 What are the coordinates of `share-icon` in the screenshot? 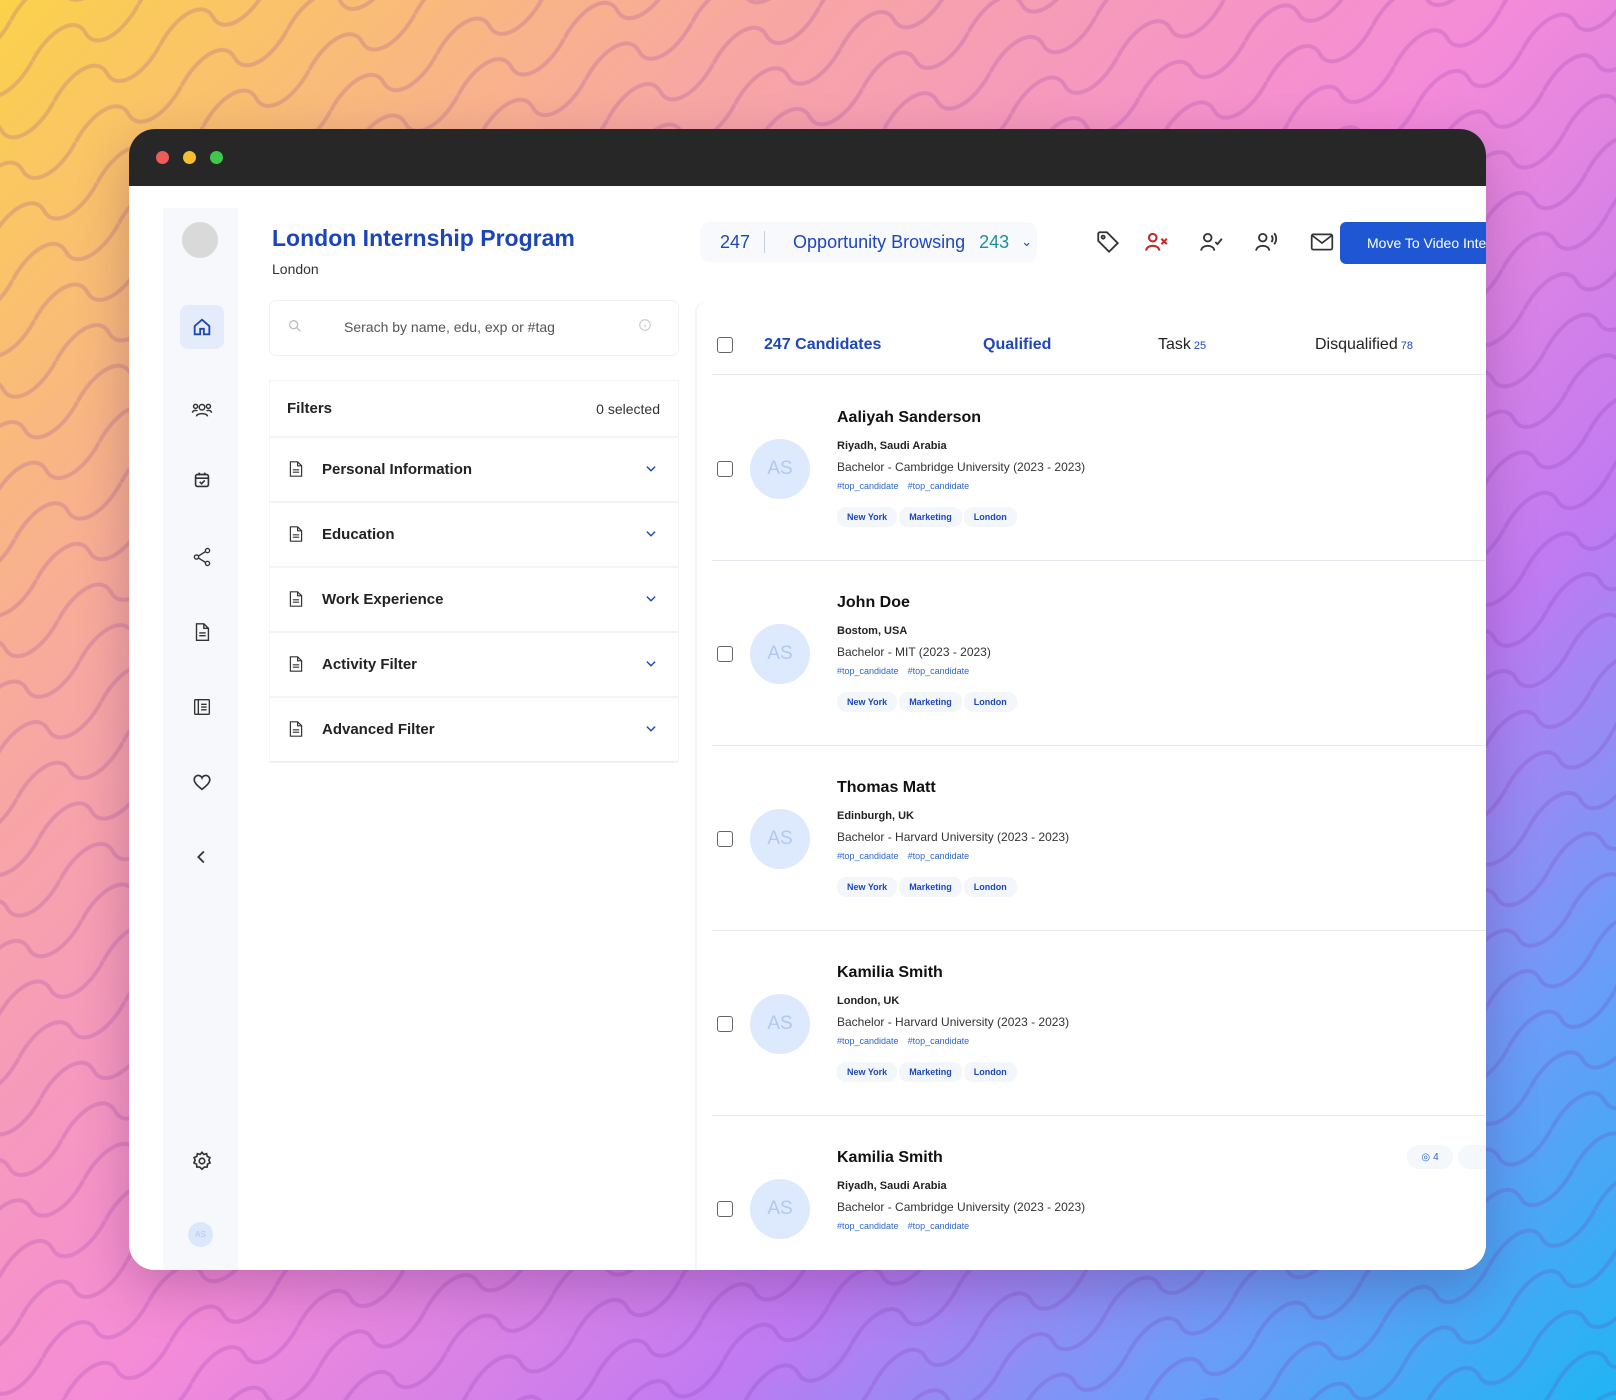 It's located at (202, 557).